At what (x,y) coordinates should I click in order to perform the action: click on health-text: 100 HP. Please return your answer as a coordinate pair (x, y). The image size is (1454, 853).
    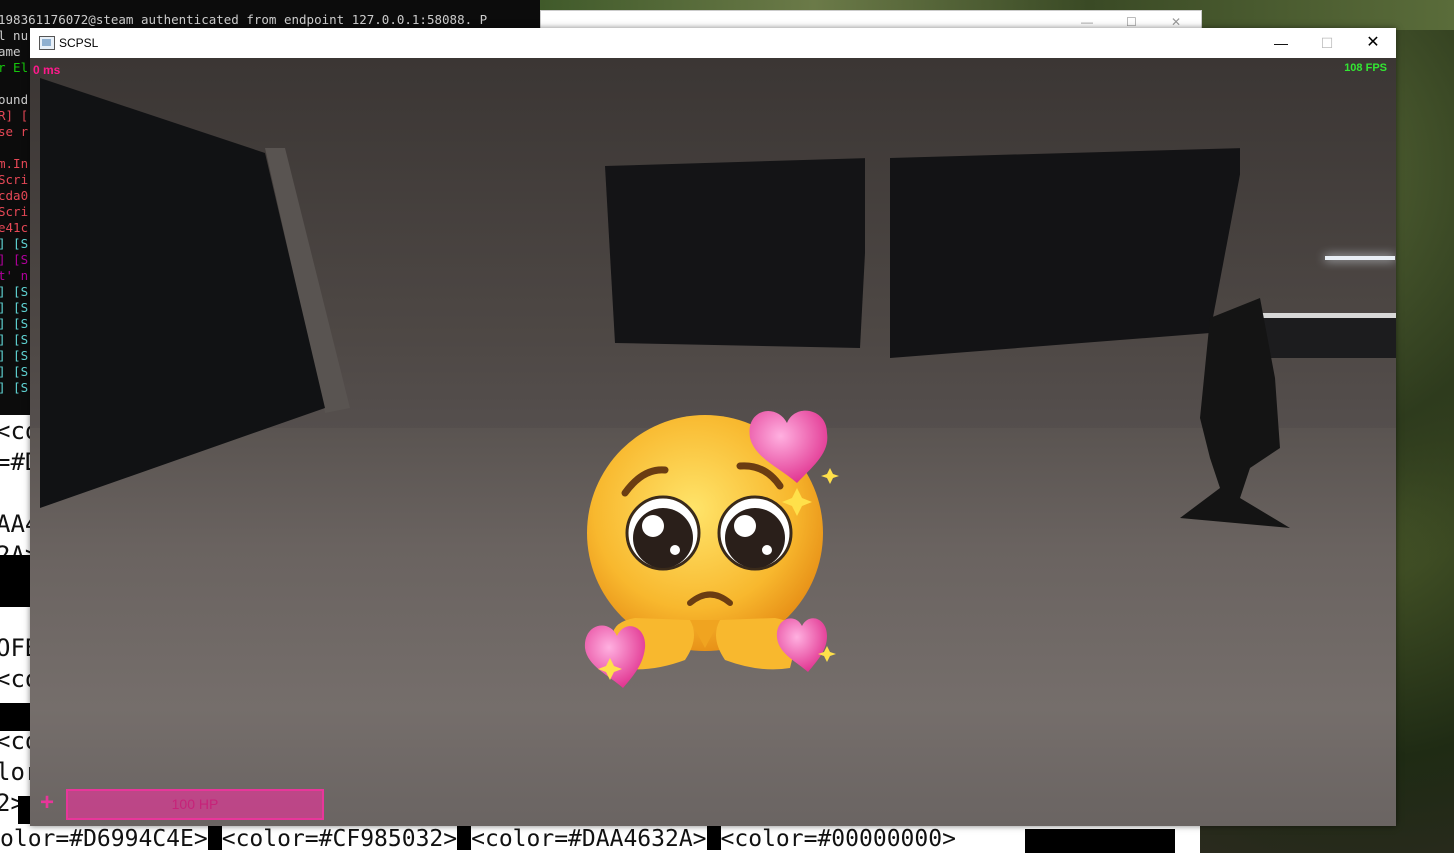
    Looking at the image, I should click on (195, 804).